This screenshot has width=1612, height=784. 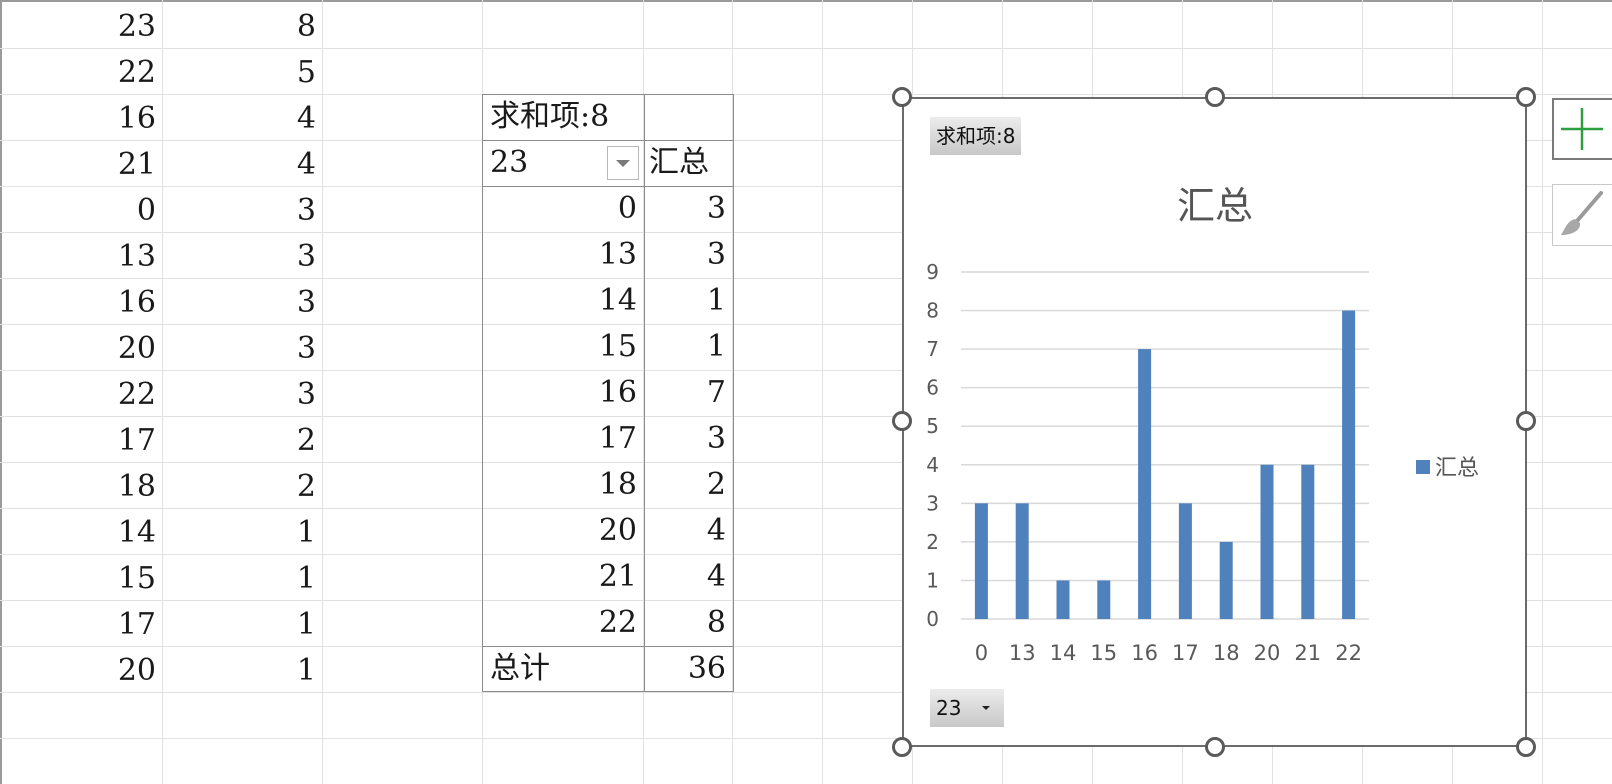 I want to click on cell-column-b: 5, so click(x=239, y=73).